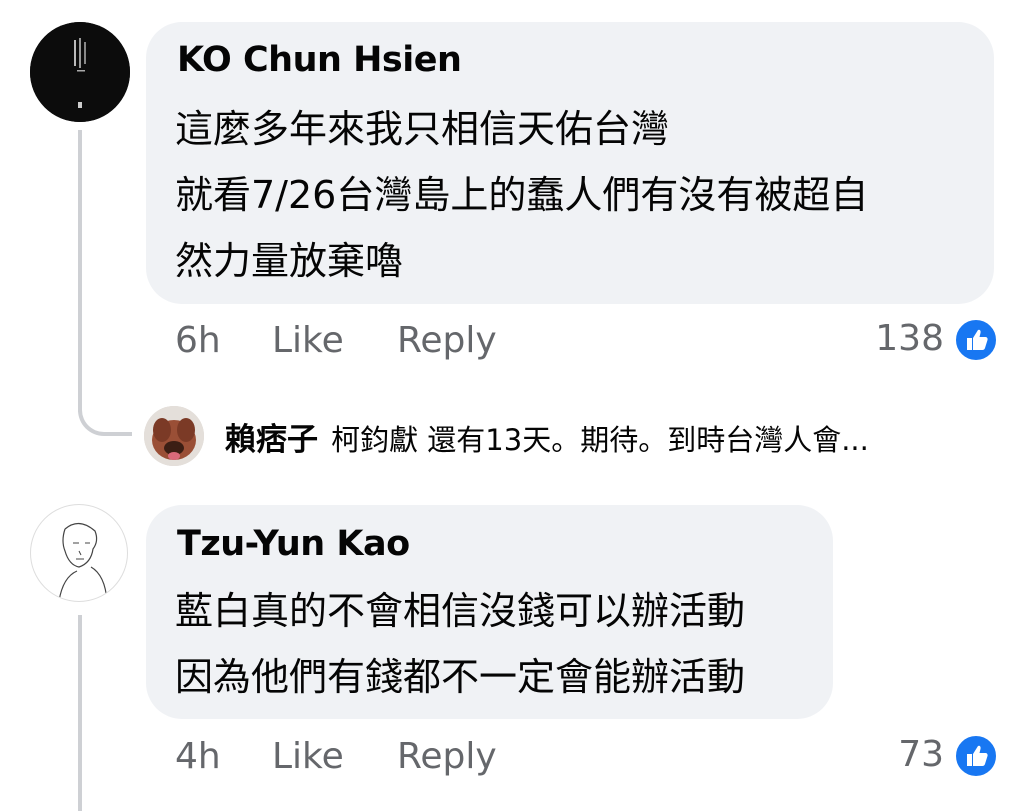 The width and height of the screenshot is (1024, 811). I want to click on sketch-portrait-avatar-icon, so click(83, 561).